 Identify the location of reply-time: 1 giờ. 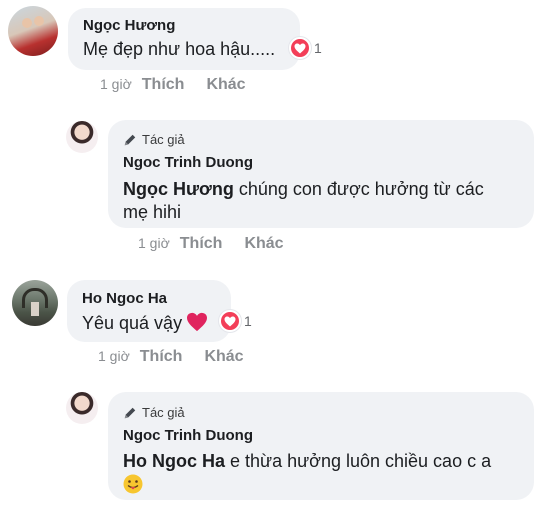
(154, 243).